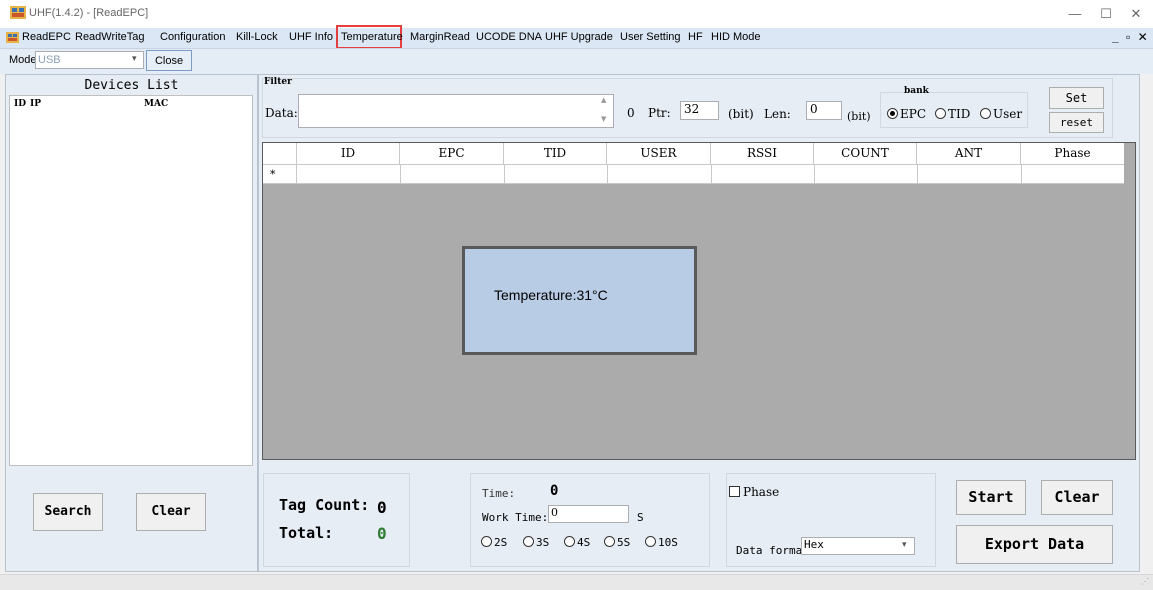 Image resolution: width=1153 pixels, height=590 pixels. Describe the element at coordinates (631, 113) in the screenshot. I see `data-length-count: 0` at that location.